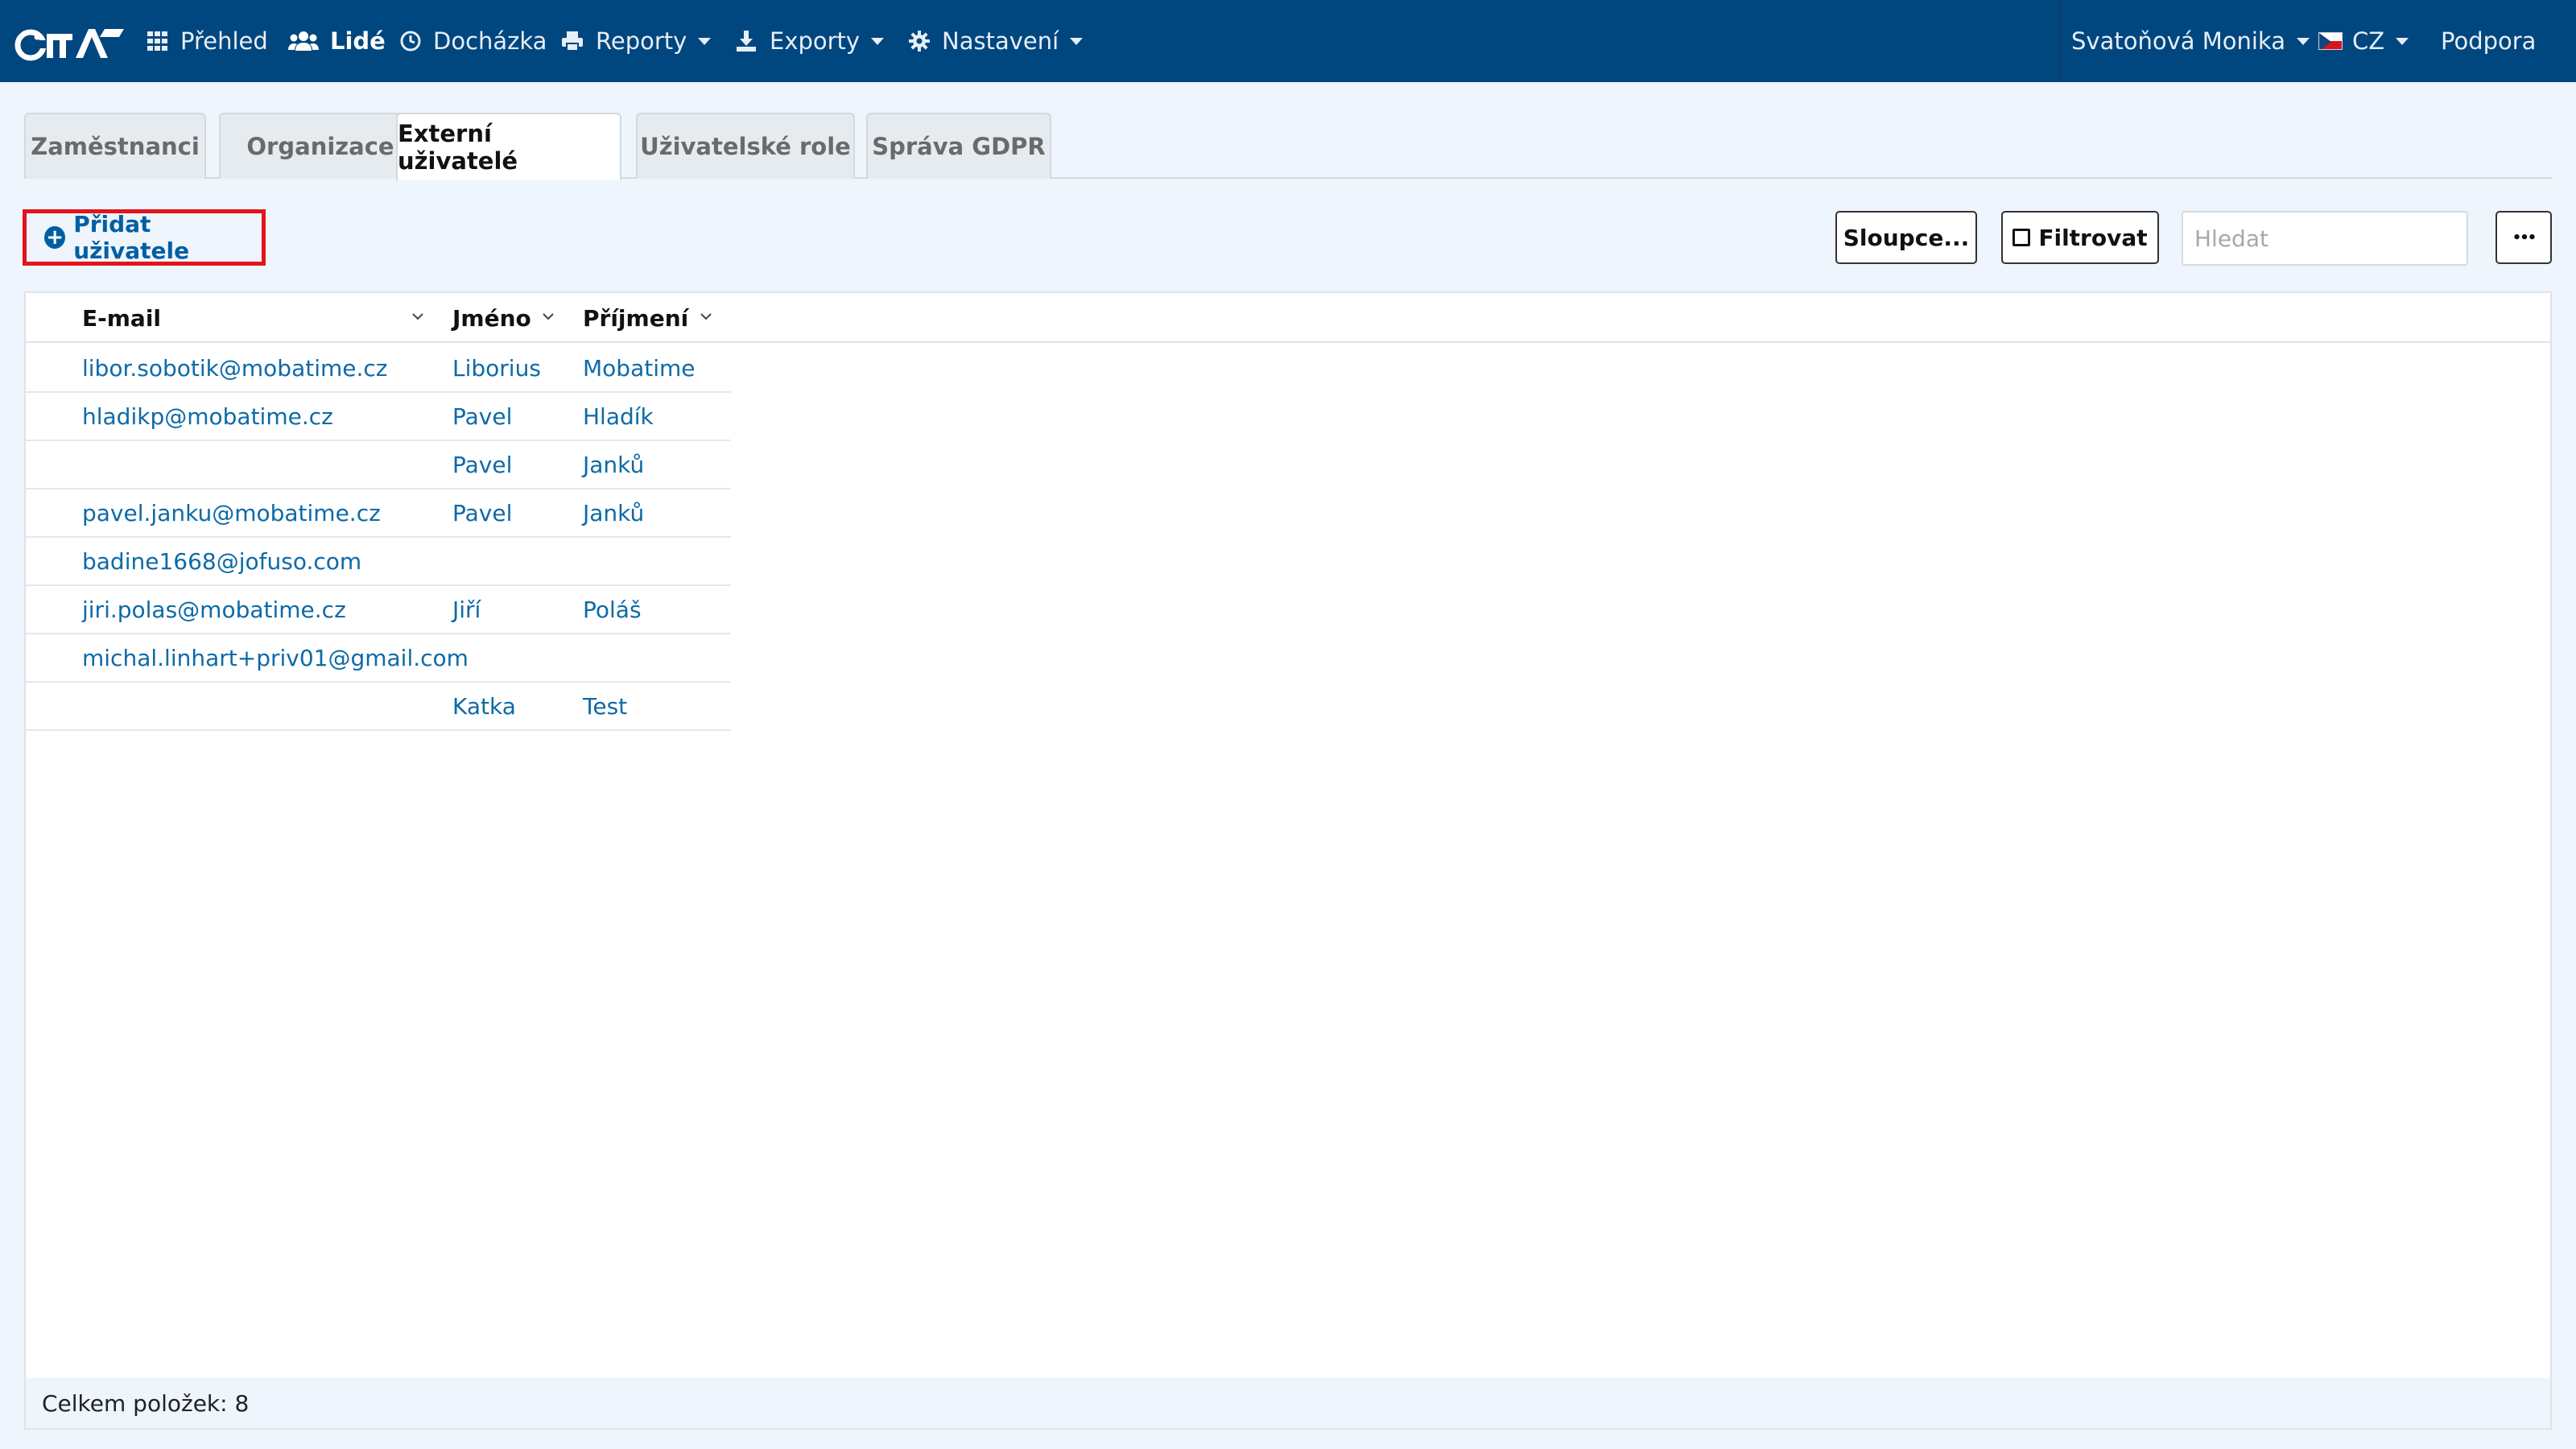 This screenshot has height=1449, width=2576. Describe the element at coordinates (55, 237) in the screenshot. I see `plus-circle-icon: +` at that location.